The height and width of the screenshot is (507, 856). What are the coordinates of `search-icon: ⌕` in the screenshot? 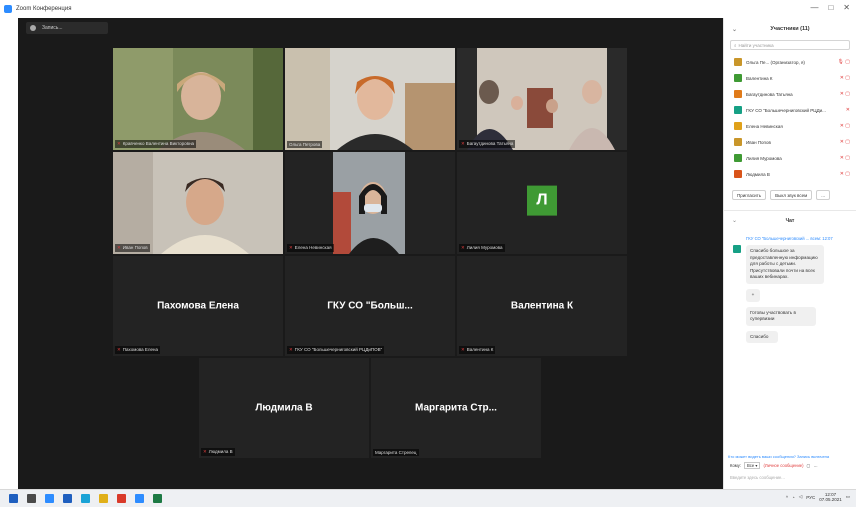 It's located at (735, 45).